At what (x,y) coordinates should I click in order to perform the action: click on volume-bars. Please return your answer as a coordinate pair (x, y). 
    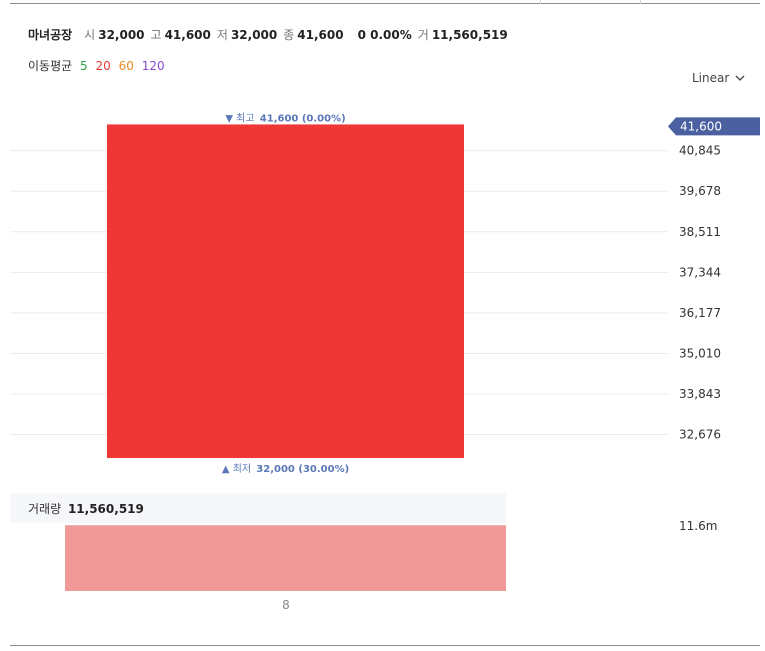
    Looking at the image, I should click on (285, 558).